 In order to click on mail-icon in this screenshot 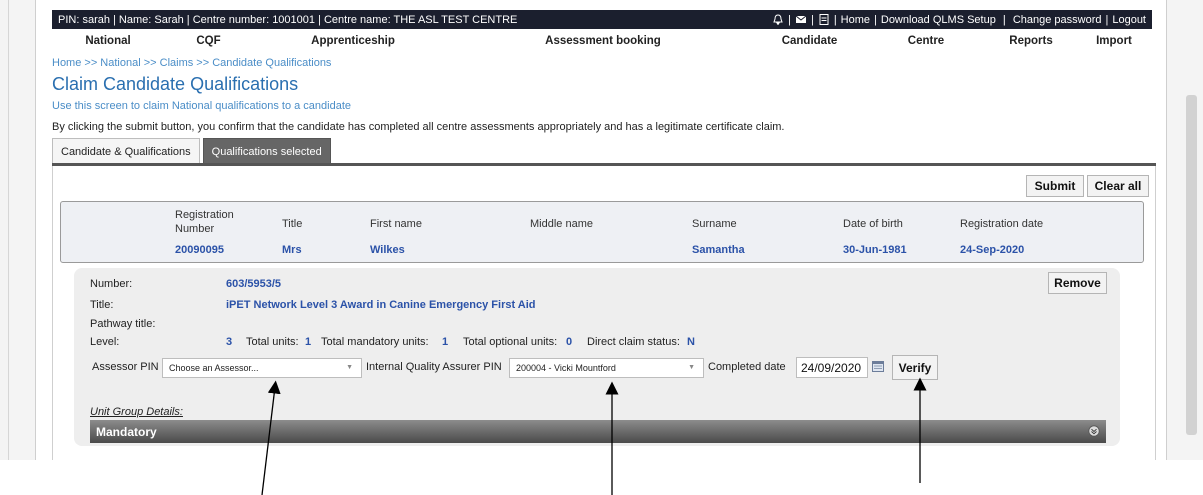, I will do `click(801, 19)`.